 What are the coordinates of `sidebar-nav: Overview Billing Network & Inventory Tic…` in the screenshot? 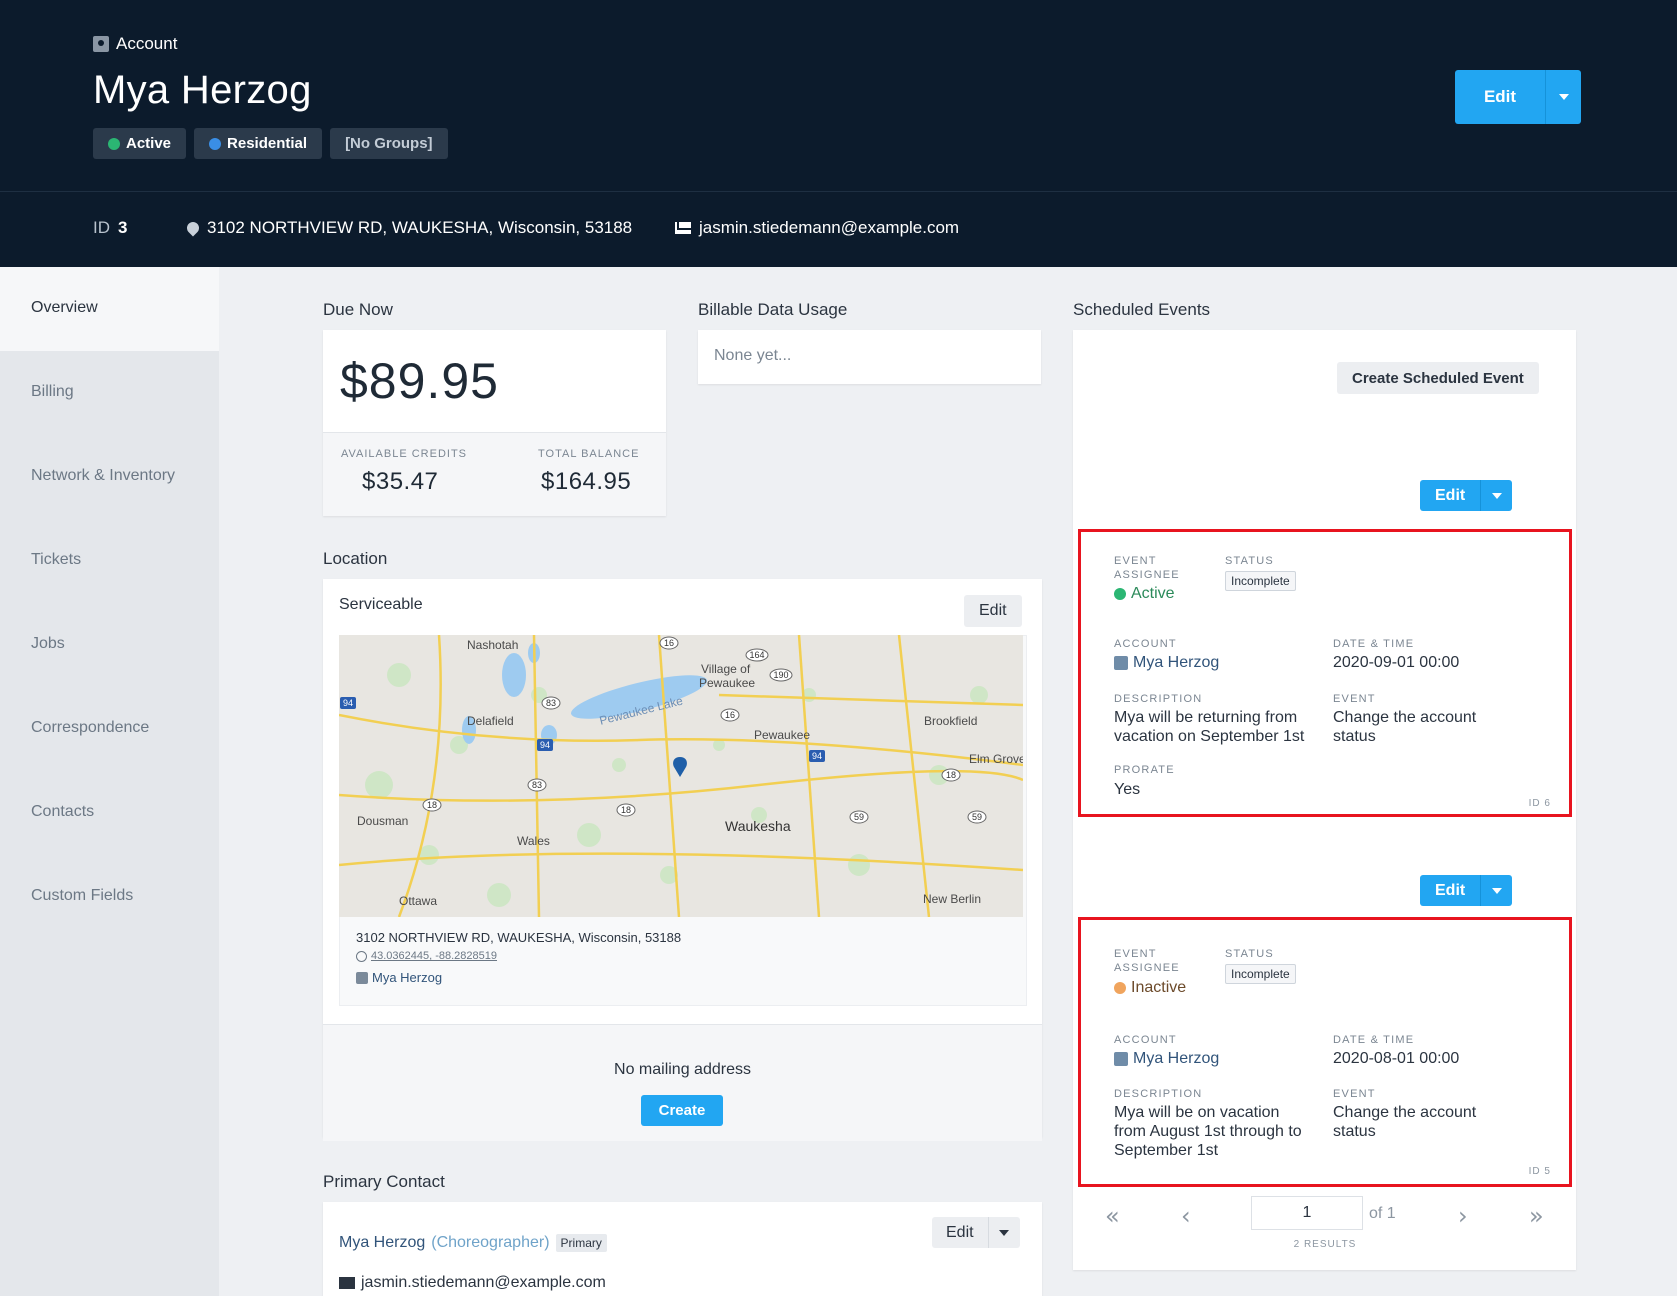 It's located at (109, 781).